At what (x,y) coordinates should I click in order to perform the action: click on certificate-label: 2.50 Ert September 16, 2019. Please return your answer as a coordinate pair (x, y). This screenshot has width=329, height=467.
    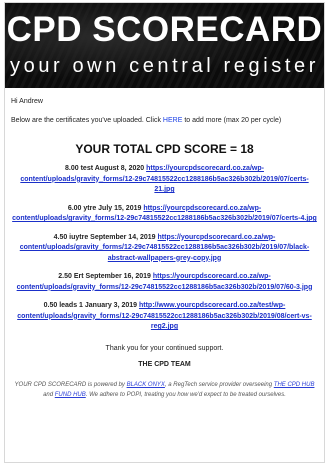
    Looking at the image, I should click on (104, 276).